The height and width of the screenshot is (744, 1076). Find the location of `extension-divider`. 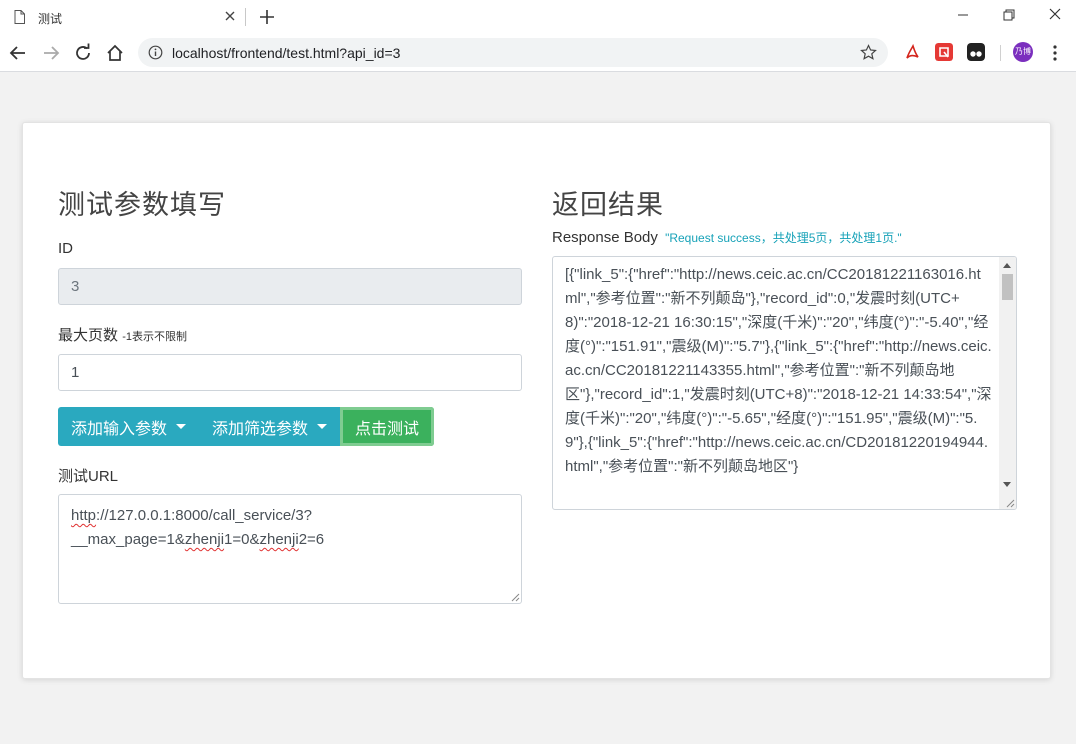

extension-divider is located at coordinates (1000, 53).